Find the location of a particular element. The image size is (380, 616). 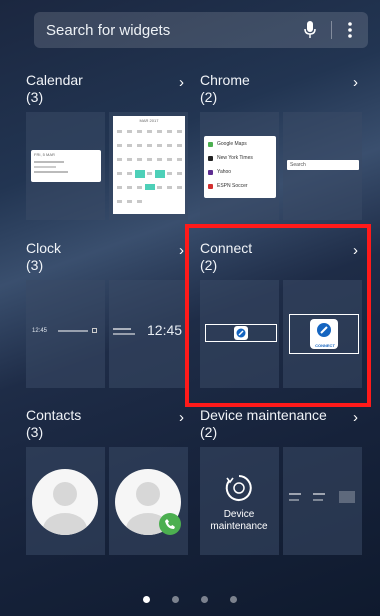

group-header: Contacts (3) › is located at coordinates (107, 425).